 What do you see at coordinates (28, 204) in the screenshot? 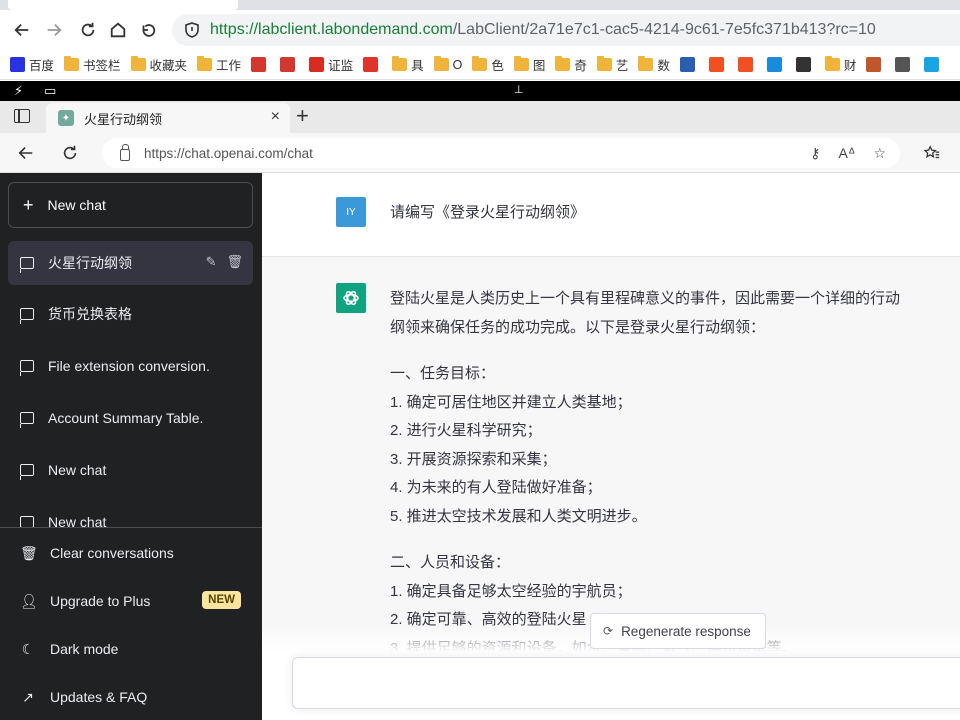
I see `plus-icon: +` at bounding box center [28, 204].